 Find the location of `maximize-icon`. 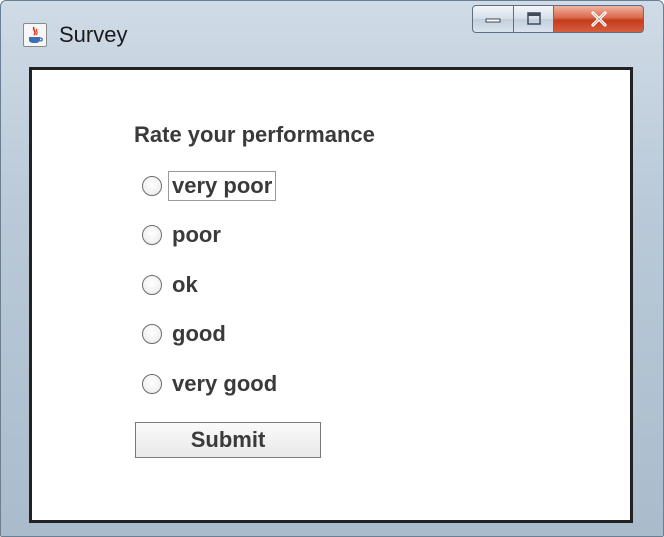

maximize-icon is located at coordinates (533, 19).